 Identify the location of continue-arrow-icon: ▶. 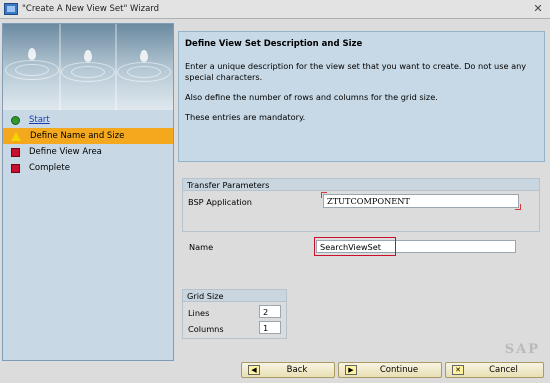
(351, 370).